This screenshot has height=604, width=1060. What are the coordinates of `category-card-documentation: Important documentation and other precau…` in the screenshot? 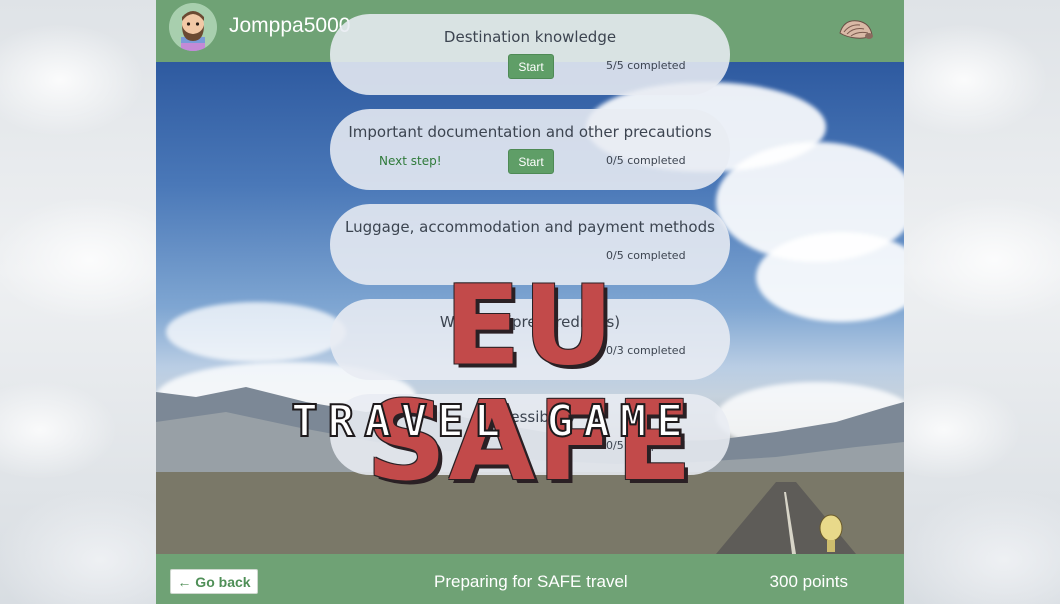 It's located at (530, 149).